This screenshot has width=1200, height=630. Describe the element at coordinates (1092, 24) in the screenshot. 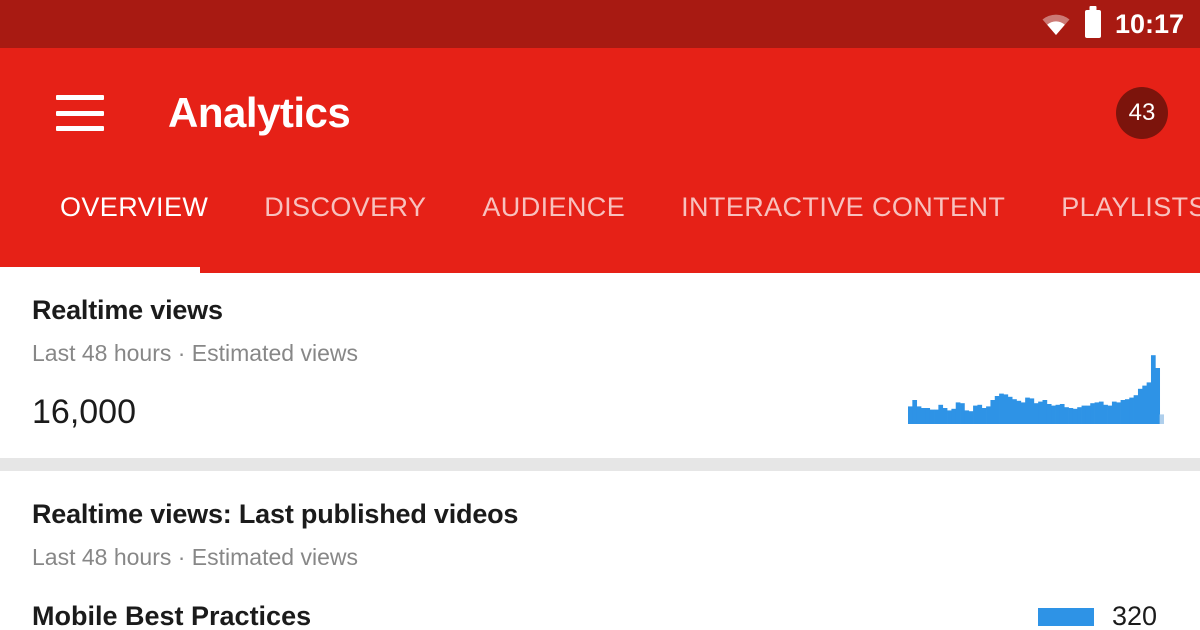

I see `battery-icon` at that location.